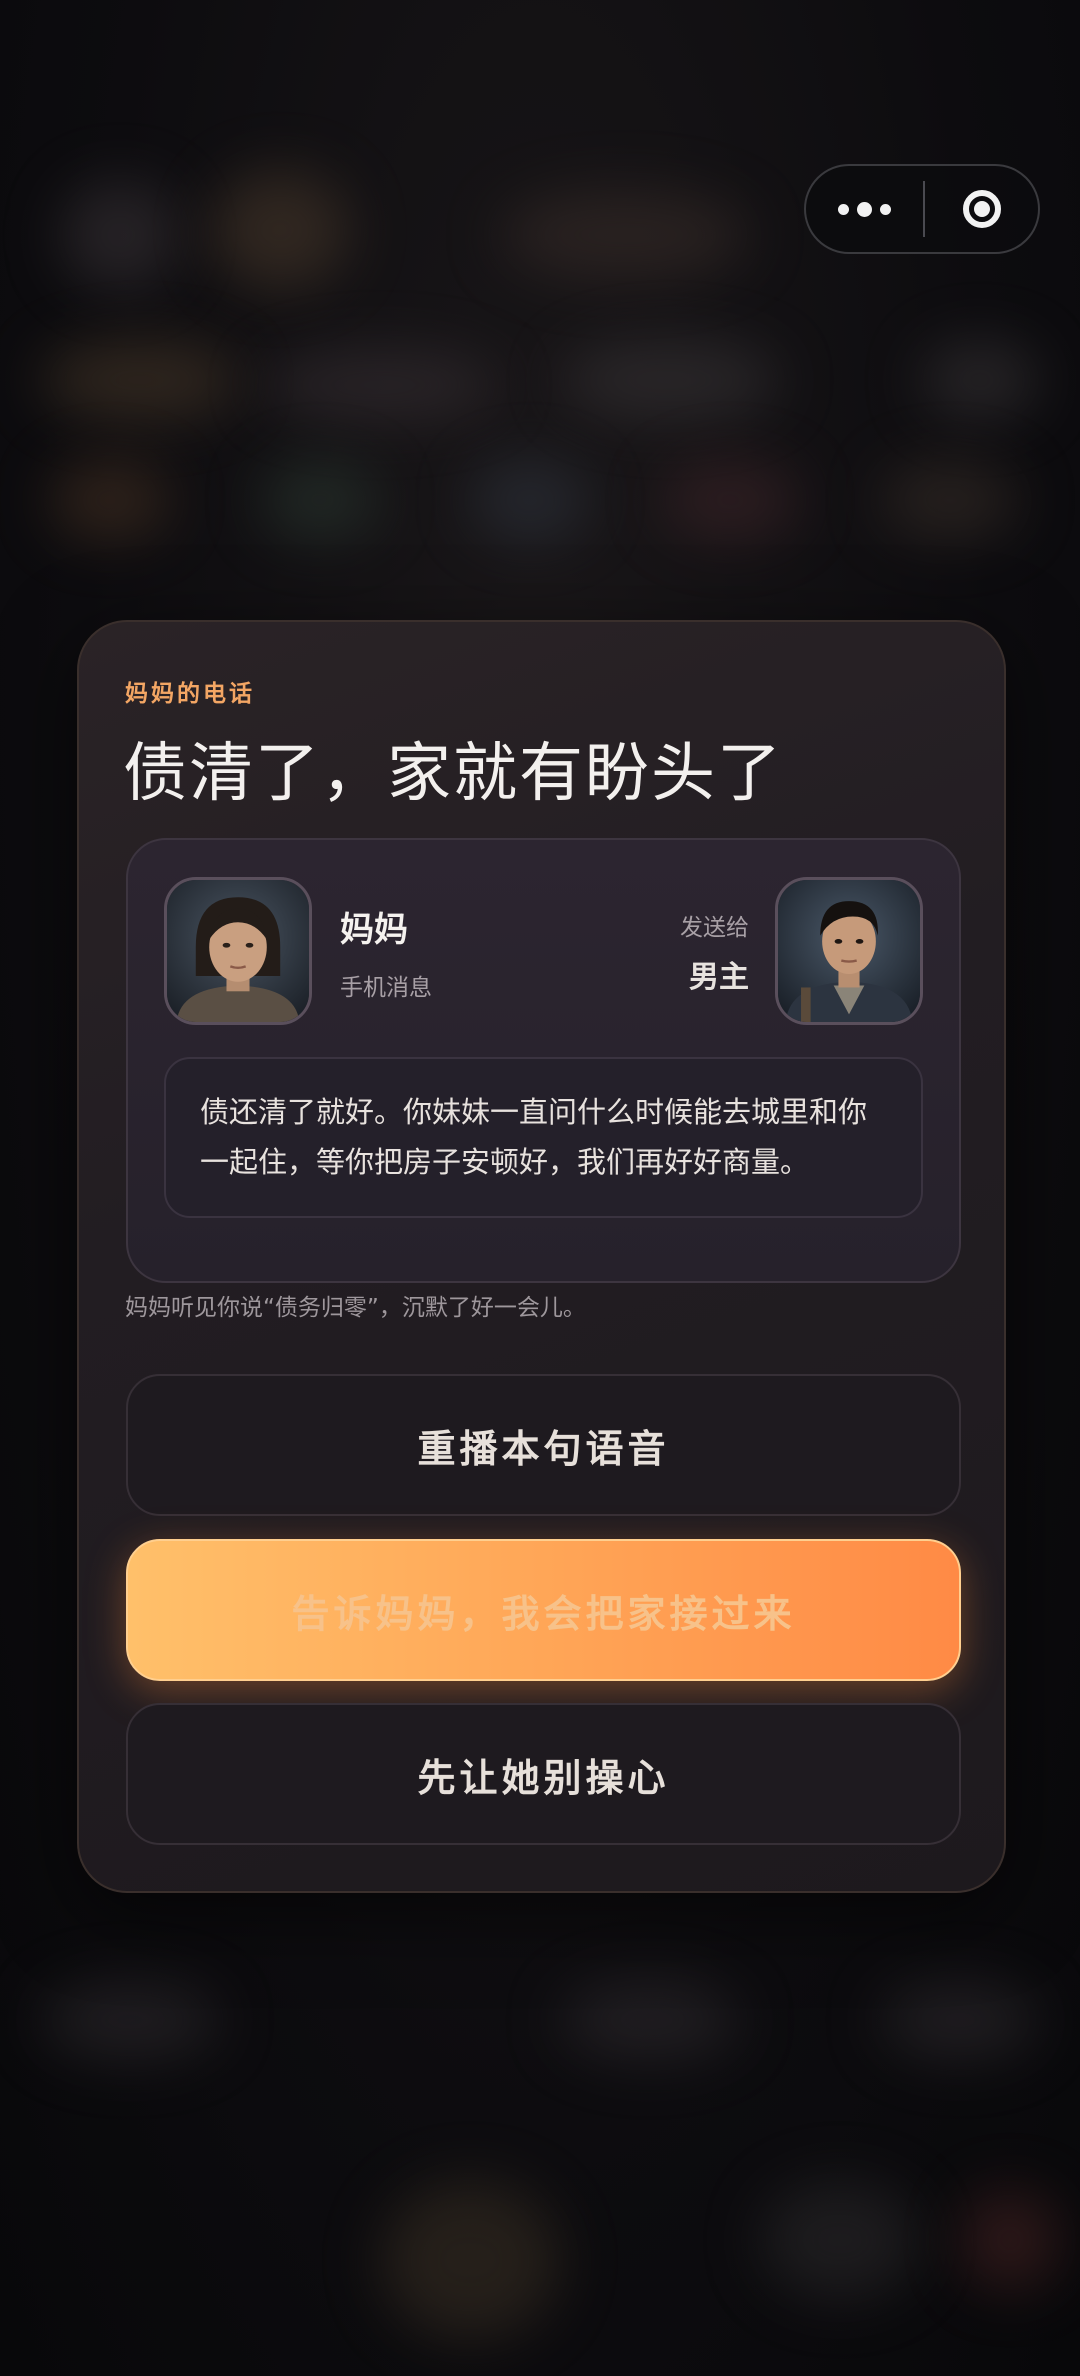 The width and height of the screenshot is (1080, 2376). I want to click on mother-avatar, so click(238, 951).